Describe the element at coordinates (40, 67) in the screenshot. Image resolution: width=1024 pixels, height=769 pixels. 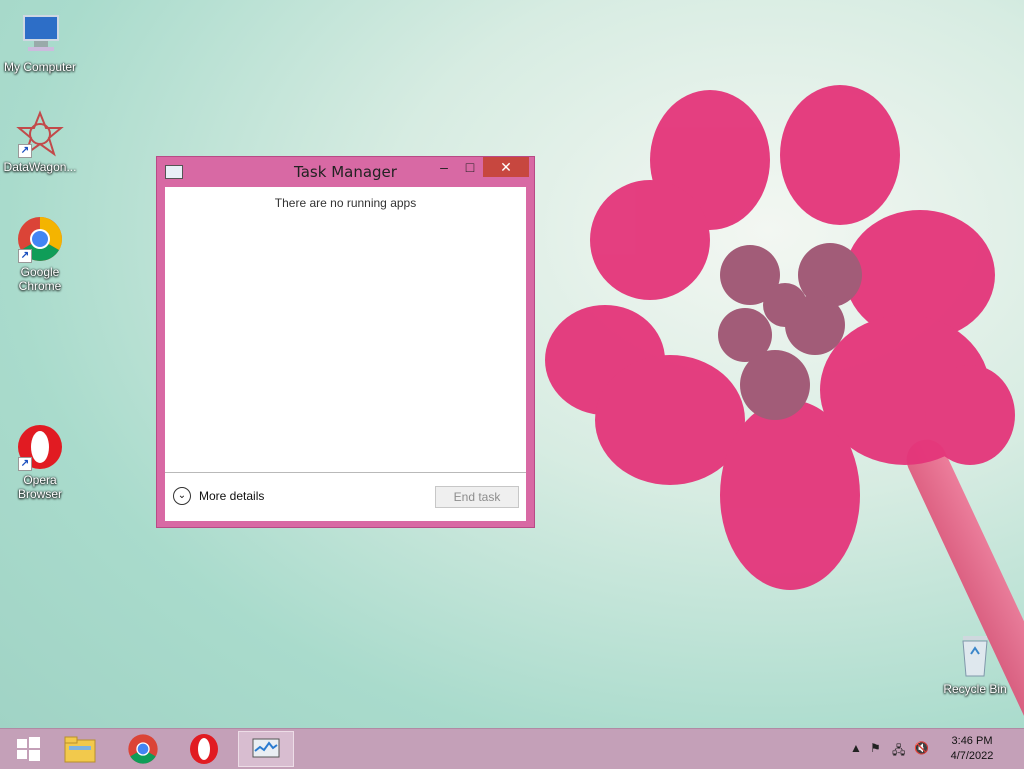
I see `desktop-icon-label: My Computer` at that location.